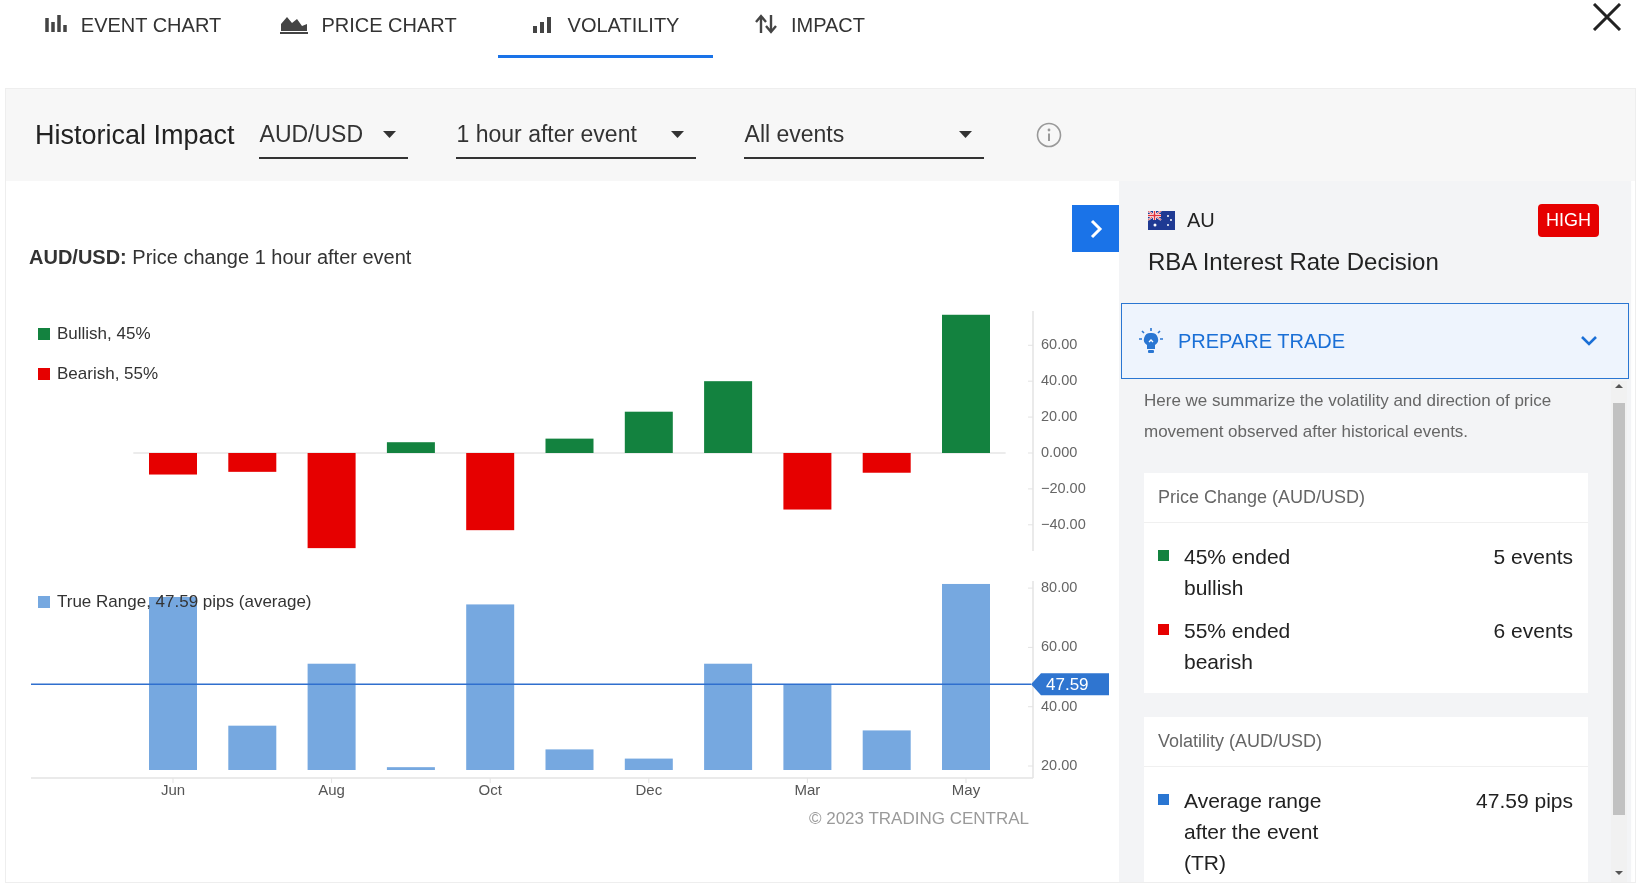 The width and height of the screenshot is (1641, 889). What do you see at coordinates (1262, 497) in the screenshot?
I see `card-title: Price Change (AUD/USD)` at bounding box center [1262, 497].